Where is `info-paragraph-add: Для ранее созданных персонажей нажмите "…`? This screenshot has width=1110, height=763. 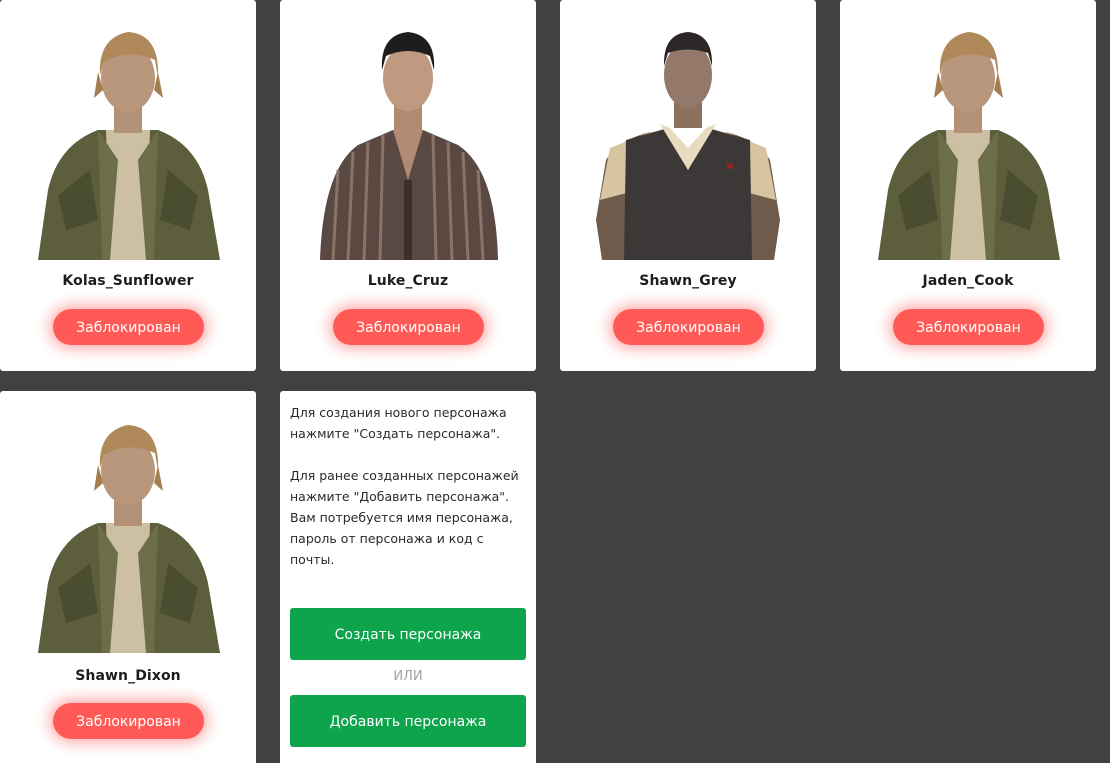
info-paragraph-add: Для ранее созданных персонажей нажмите "… is located at coordinates (404, 517).